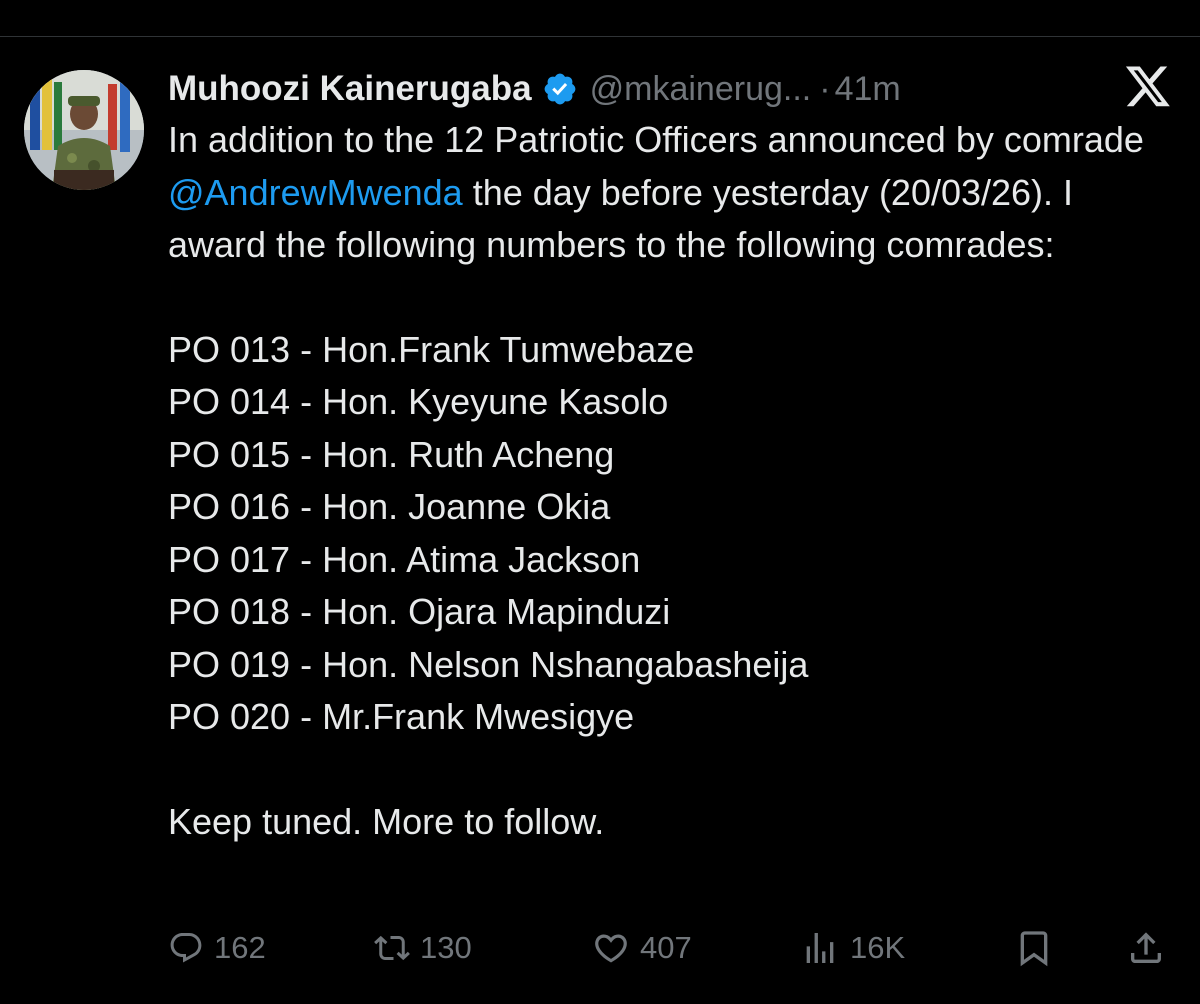 The image size is (1200, 1004). What do you see at coordinates (534, 89) in the screenshot?
I see `tweet-header: Muhoozi Kainerugaba @mkainerug... · 41m` at bounding box center [534, 89].